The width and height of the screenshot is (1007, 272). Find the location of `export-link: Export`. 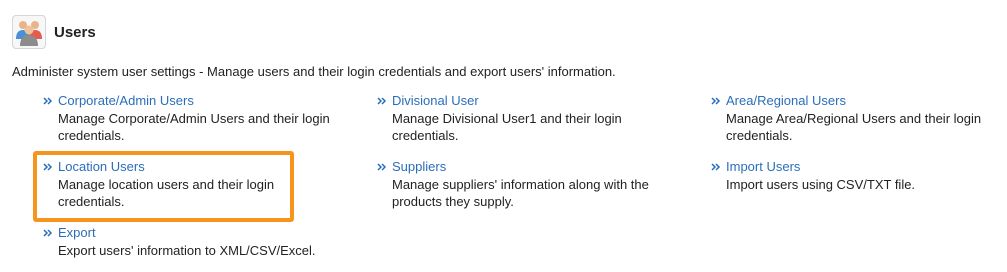

export-link: Export is located at coordinates (220, 233).